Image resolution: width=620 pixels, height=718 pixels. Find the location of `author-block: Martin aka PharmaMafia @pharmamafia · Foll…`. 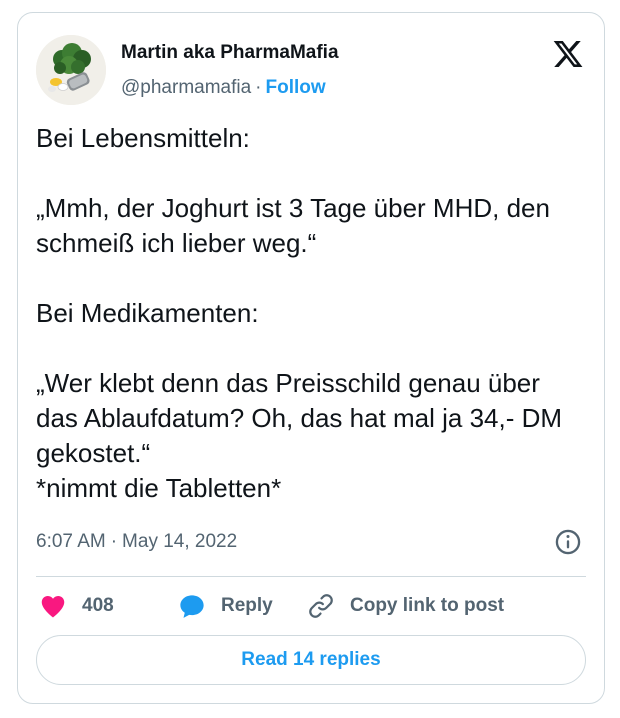

author-block: Martin aka PharmaMafia @pharmamafia · Foll… is located at coordinates (230, 70).